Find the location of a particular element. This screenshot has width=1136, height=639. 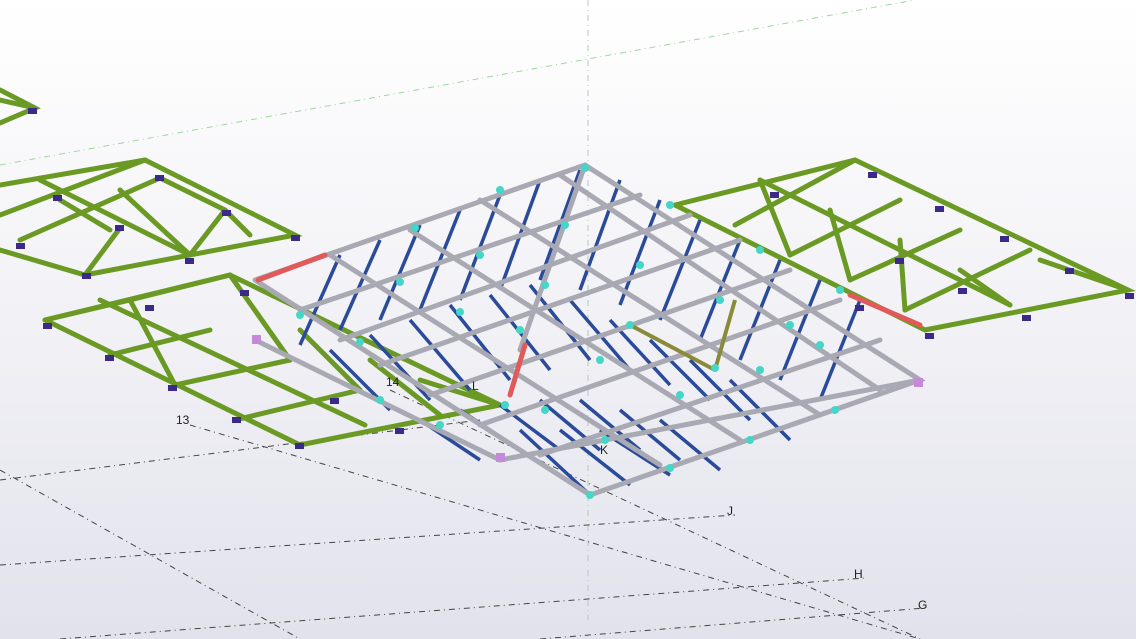

grid-label-h: H is located at coordinates (858, 574).